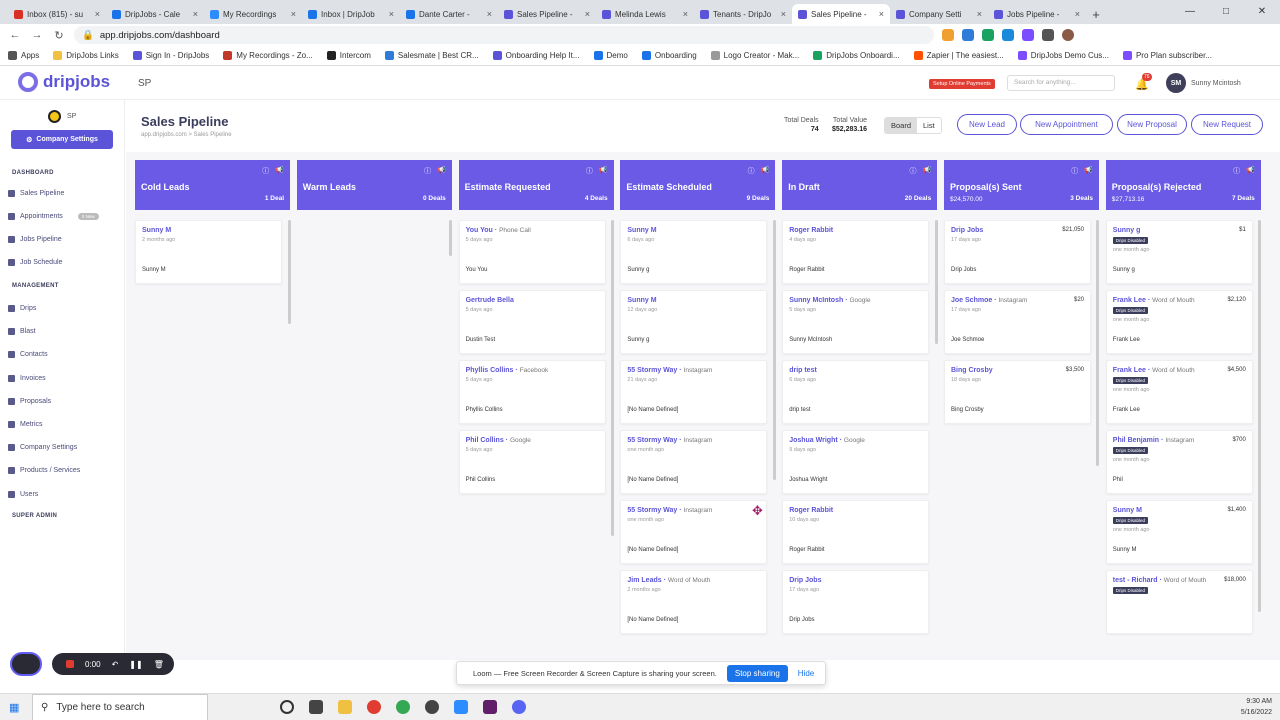 This screenshot has height=720, width=1280. I want to click on maximize-icon: □, so click(1226, 11).